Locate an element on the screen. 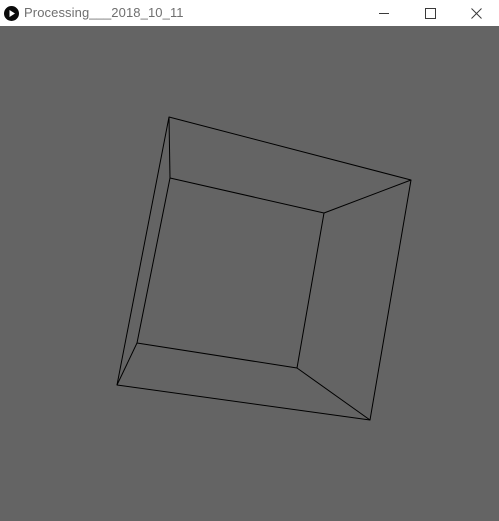 The height and width of the screenshot is (521, 499). close-icon is located at coordinates (476, 13).